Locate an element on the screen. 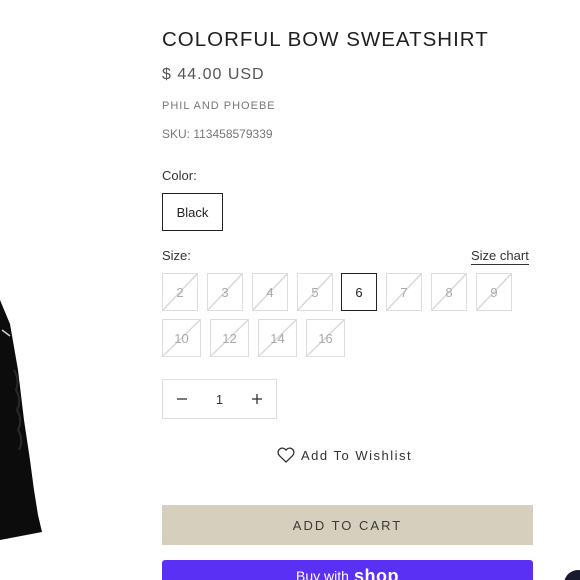  size-option-16: 16 is located at coordinates (325, 338).